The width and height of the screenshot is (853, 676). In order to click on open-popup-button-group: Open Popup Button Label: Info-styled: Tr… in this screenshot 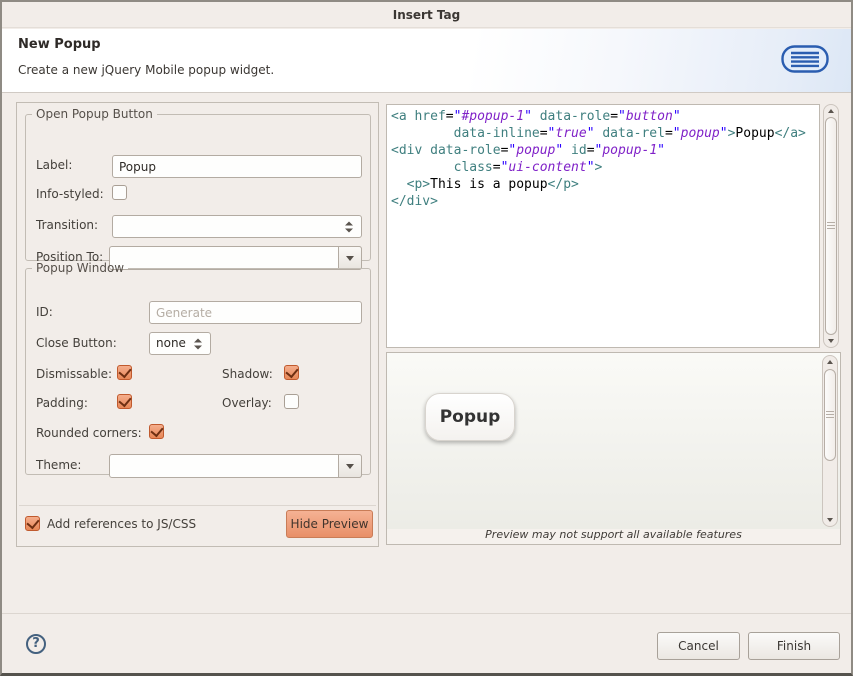, I will do `click(198, 188)`.